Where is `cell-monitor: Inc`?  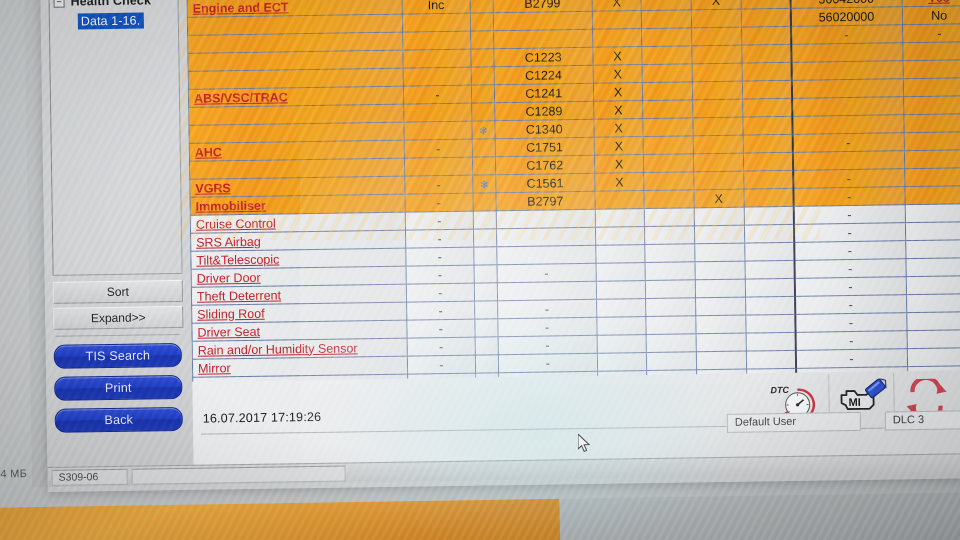
cell-monitor: Inc is located at coordinates (436, 7).